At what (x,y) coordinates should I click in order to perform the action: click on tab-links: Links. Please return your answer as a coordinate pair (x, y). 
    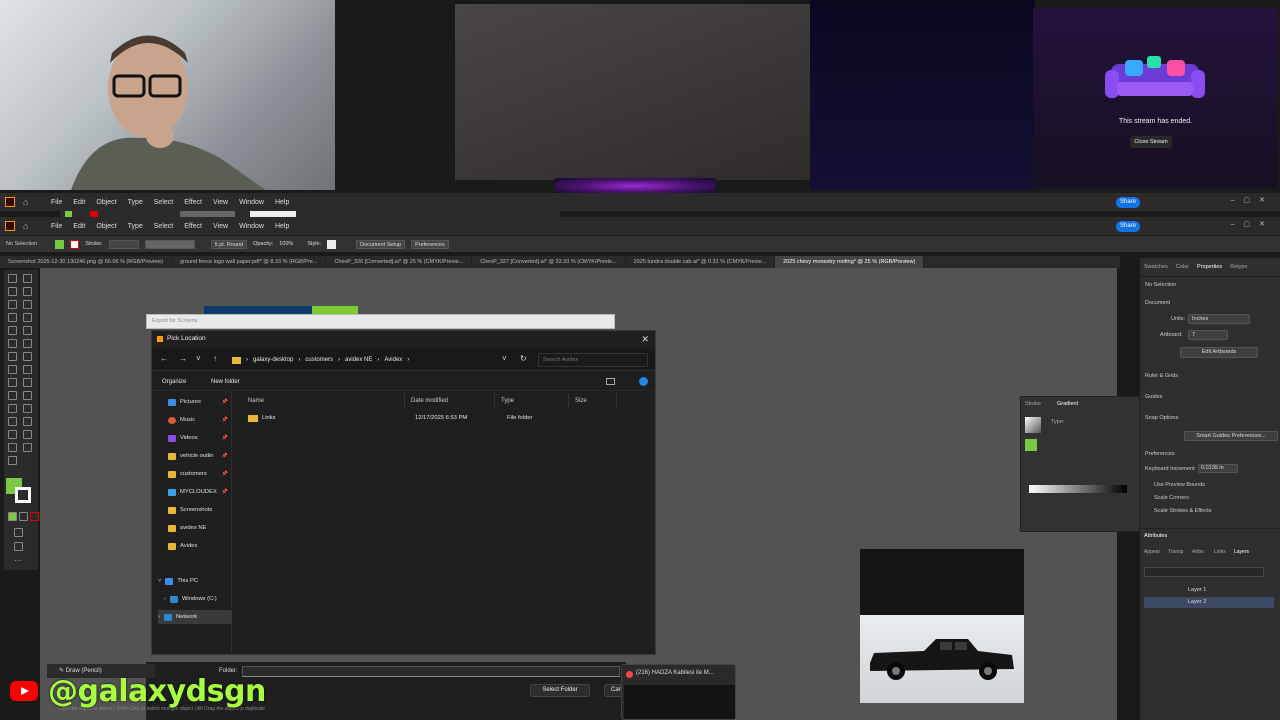
    Looking at the image, I should click on (1220, 552).